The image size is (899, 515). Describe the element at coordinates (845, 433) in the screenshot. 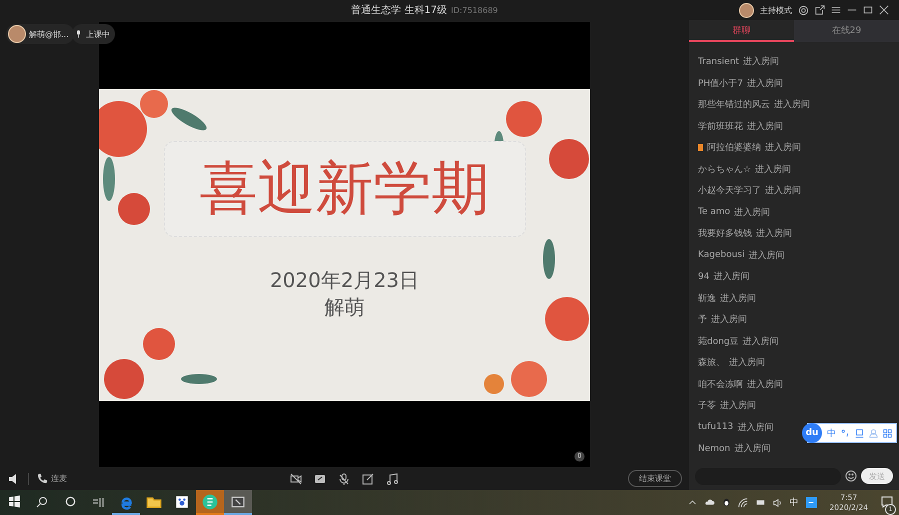

I see `punctuation-icon` at that location.